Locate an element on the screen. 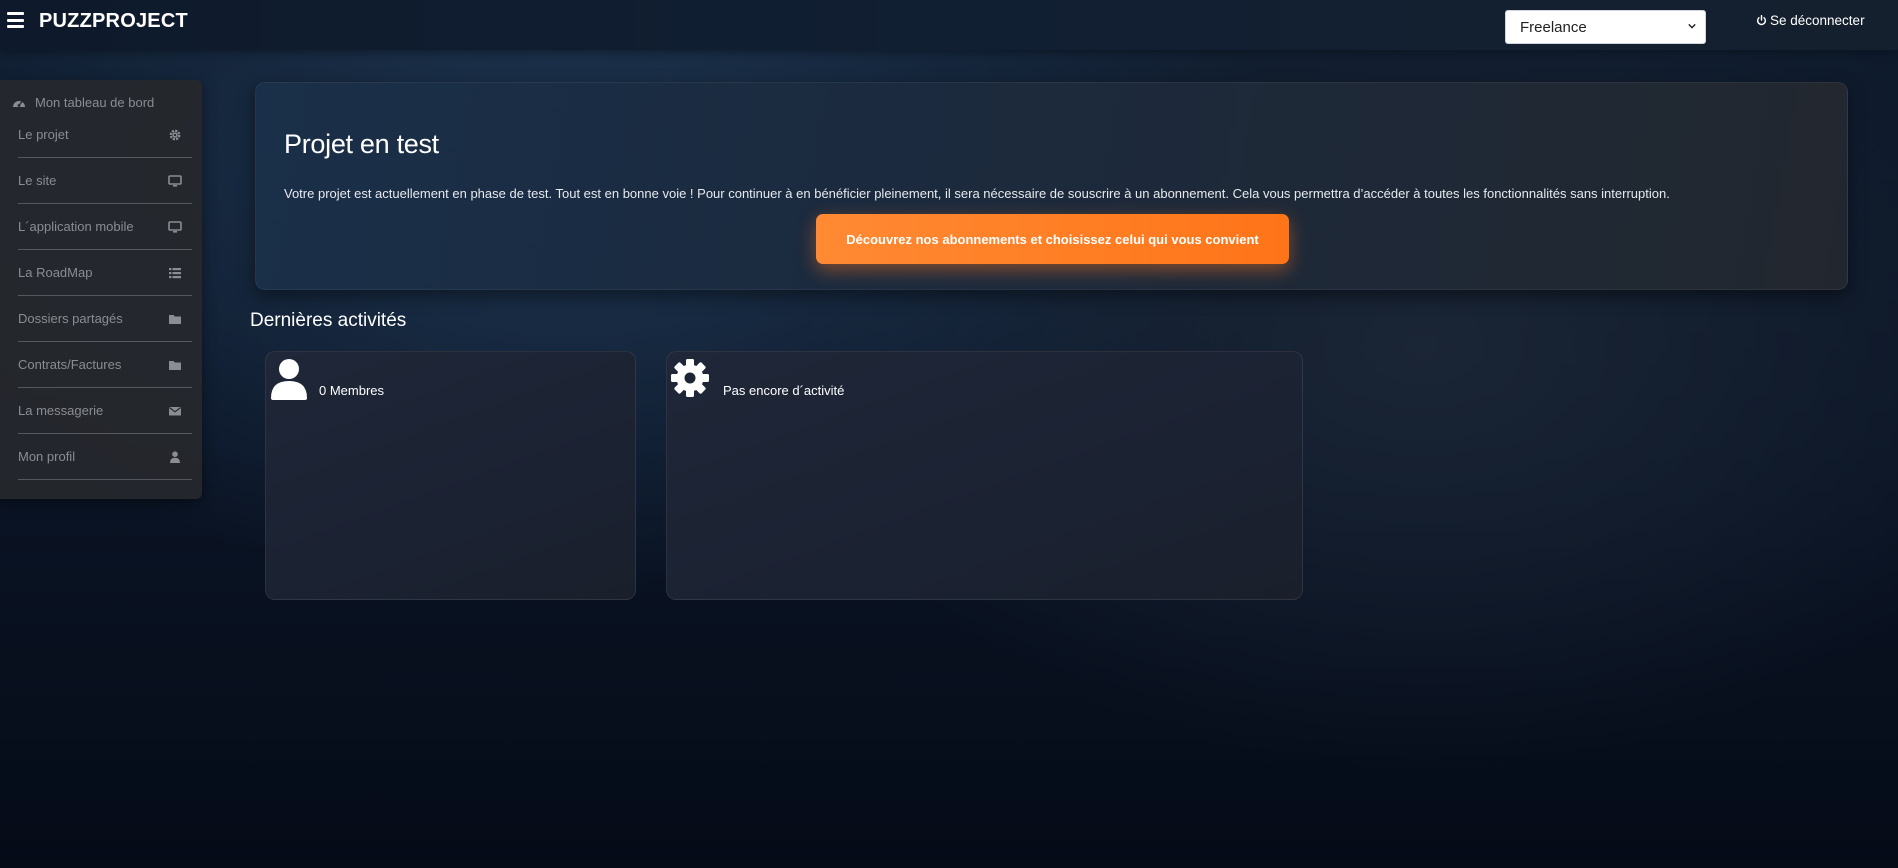  top-header: PUZZPROJECT Freelance Se déconnecter is located at coordinates (949, 25).